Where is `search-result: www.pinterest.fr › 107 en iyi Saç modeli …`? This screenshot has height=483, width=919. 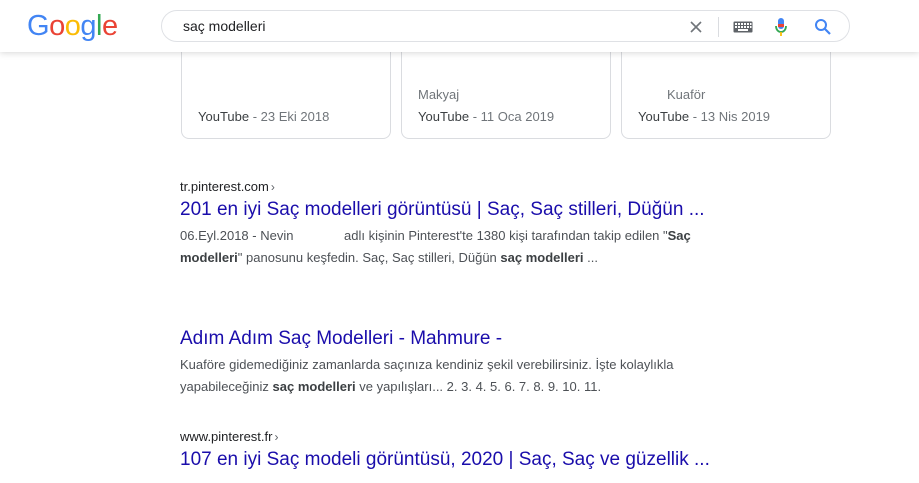 search-result: www.pinterest.fr › 107 en iyi Saç modeli … is located at coordinates (490, 451).